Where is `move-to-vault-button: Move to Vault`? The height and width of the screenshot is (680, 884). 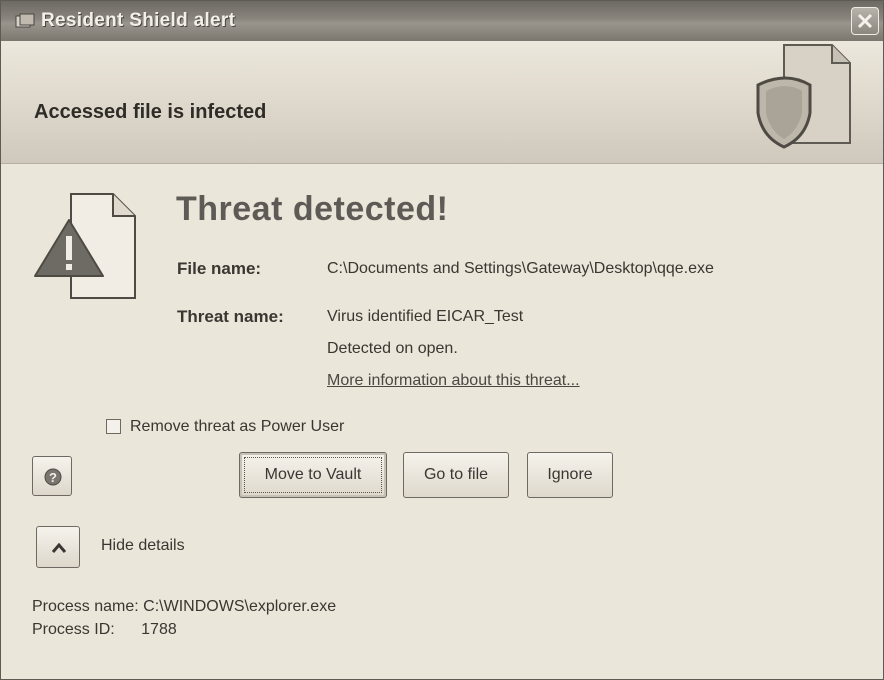
move-to-vault-button: Move to Vault is located at coordinates (313, 475).